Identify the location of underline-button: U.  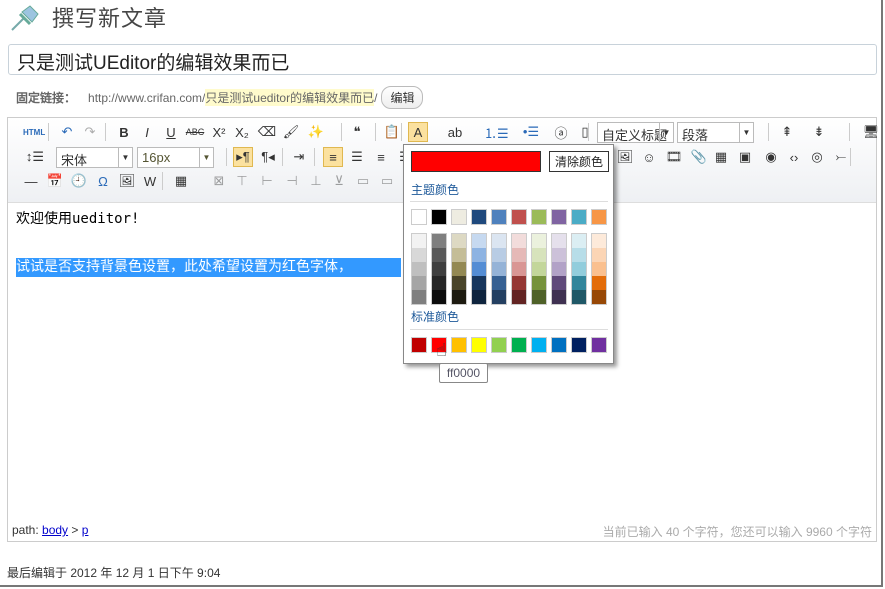
(171, 132).